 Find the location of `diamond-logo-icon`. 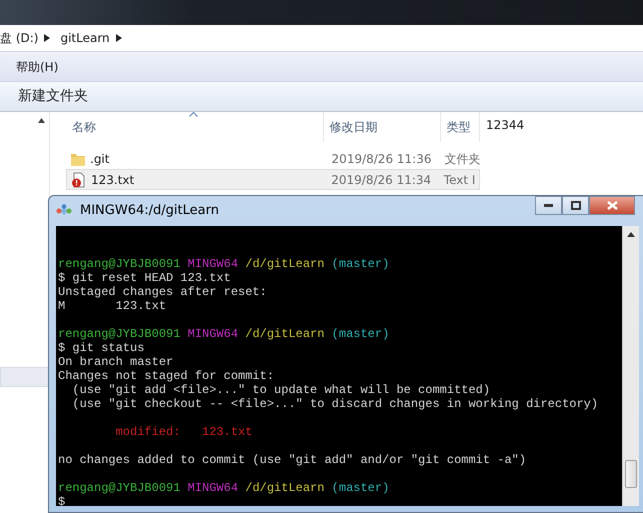

diamond-logo-icon is located at coordinates (64, 211).